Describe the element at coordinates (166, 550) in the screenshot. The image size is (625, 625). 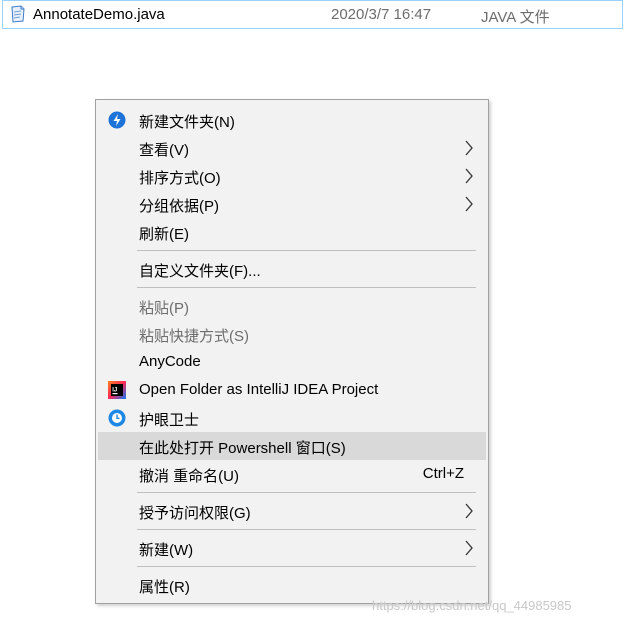
I see `menu-item-label: 新建(W)` at that location.